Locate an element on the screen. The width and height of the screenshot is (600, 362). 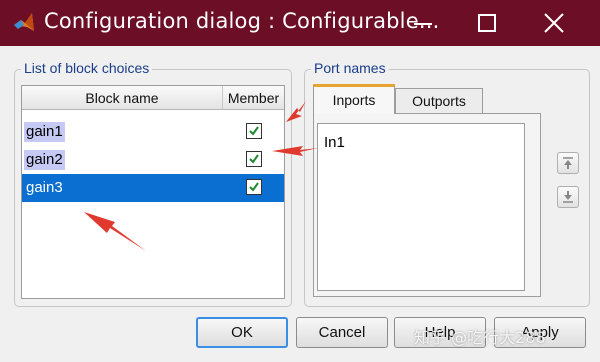
maximize-icon is located at coordinates (487, 23).